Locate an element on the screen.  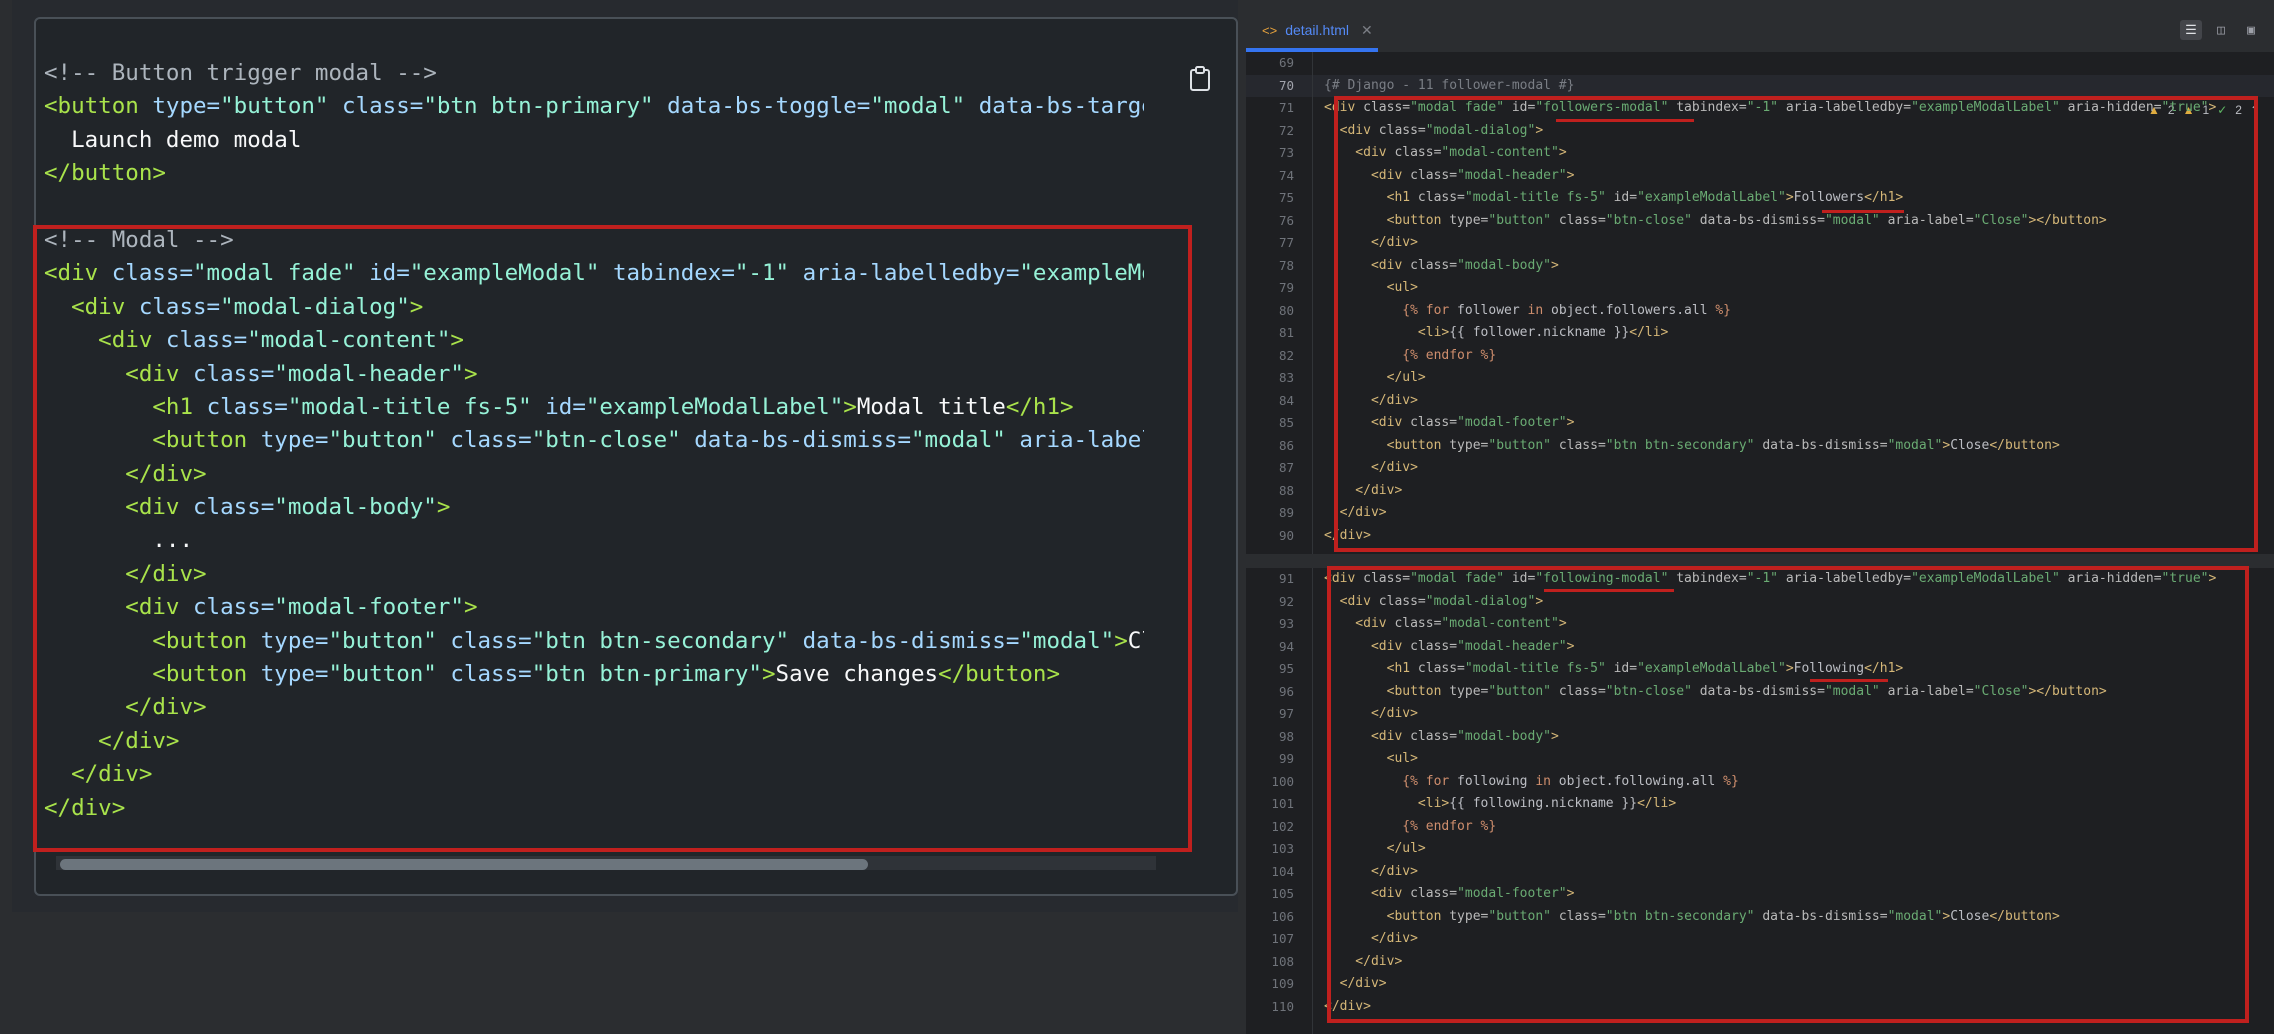
line-number: 85 is located at coordinates (1286, 422).